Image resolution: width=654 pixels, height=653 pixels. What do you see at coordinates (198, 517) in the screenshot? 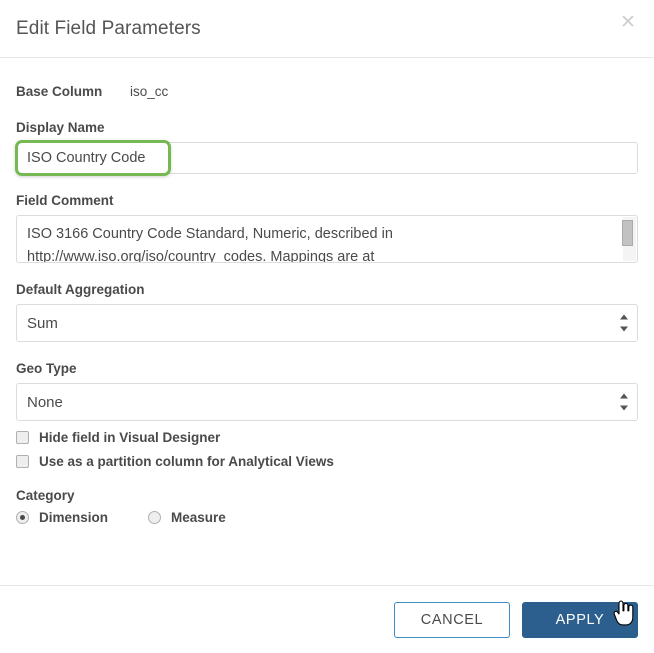
I see `radio-measure-label: Measure` at bounding box center [198, 517].